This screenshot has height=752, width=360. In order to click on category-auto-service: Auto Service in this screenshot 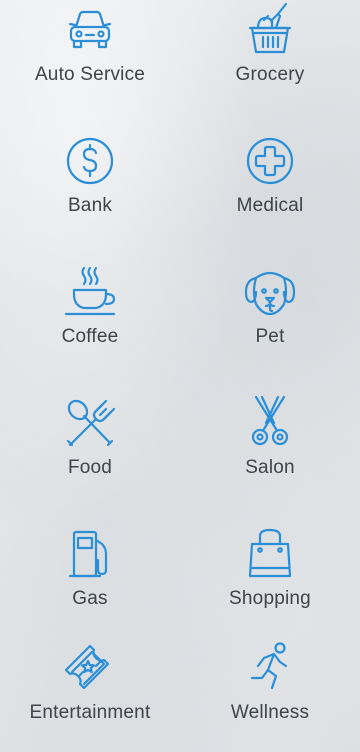, I will do `click(90, 57)`.